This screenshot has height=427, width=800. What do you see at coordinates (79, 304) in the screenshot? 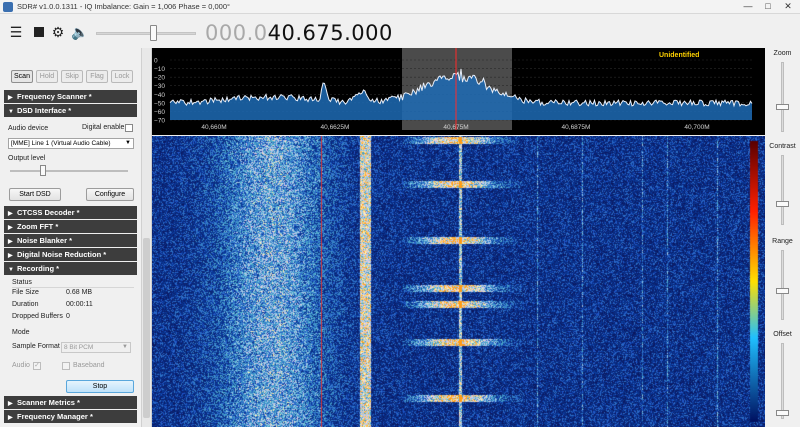
I see `duration-value: 00:00:11` at bounding box center [79, 304].